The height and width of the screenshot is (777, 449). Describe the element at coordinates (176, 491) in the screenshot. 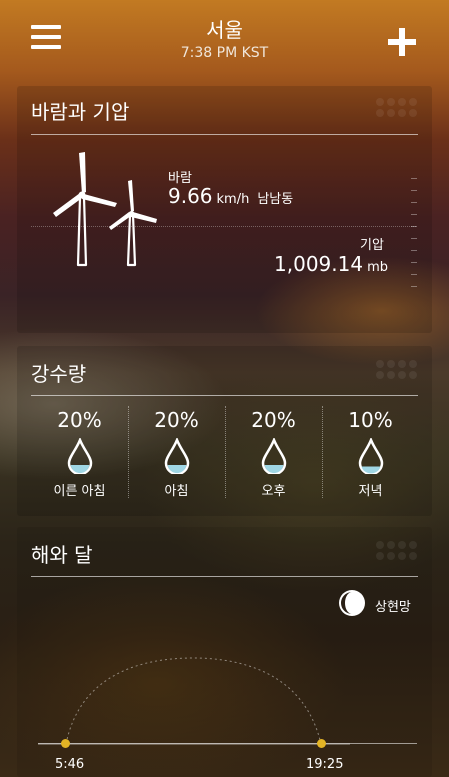

I see `precip-period: 아침` at that location.